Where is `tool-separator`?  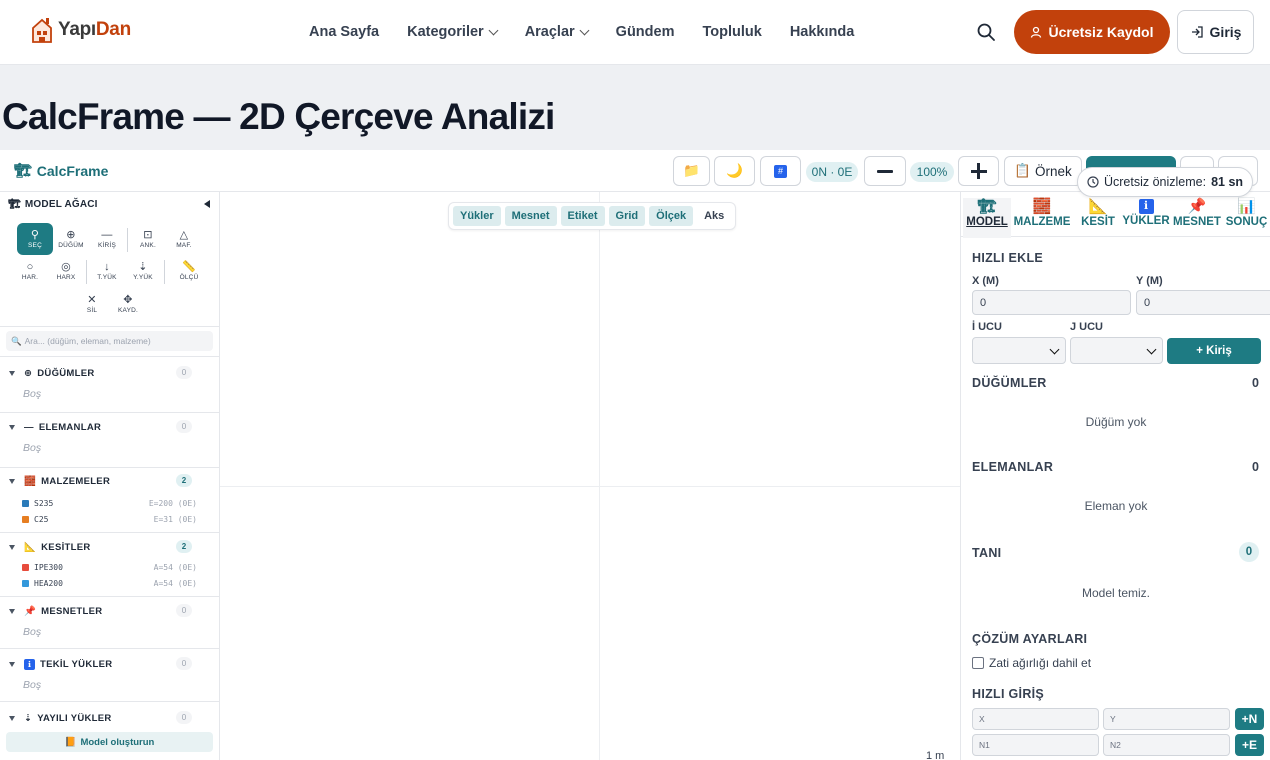
tool-separator is located at coordinates (86, 272).